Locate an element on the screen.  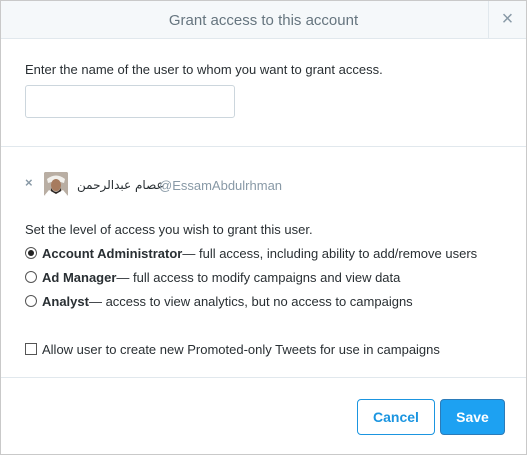
dialog-title: Grant access to this account is located at coordinates (263, 20).